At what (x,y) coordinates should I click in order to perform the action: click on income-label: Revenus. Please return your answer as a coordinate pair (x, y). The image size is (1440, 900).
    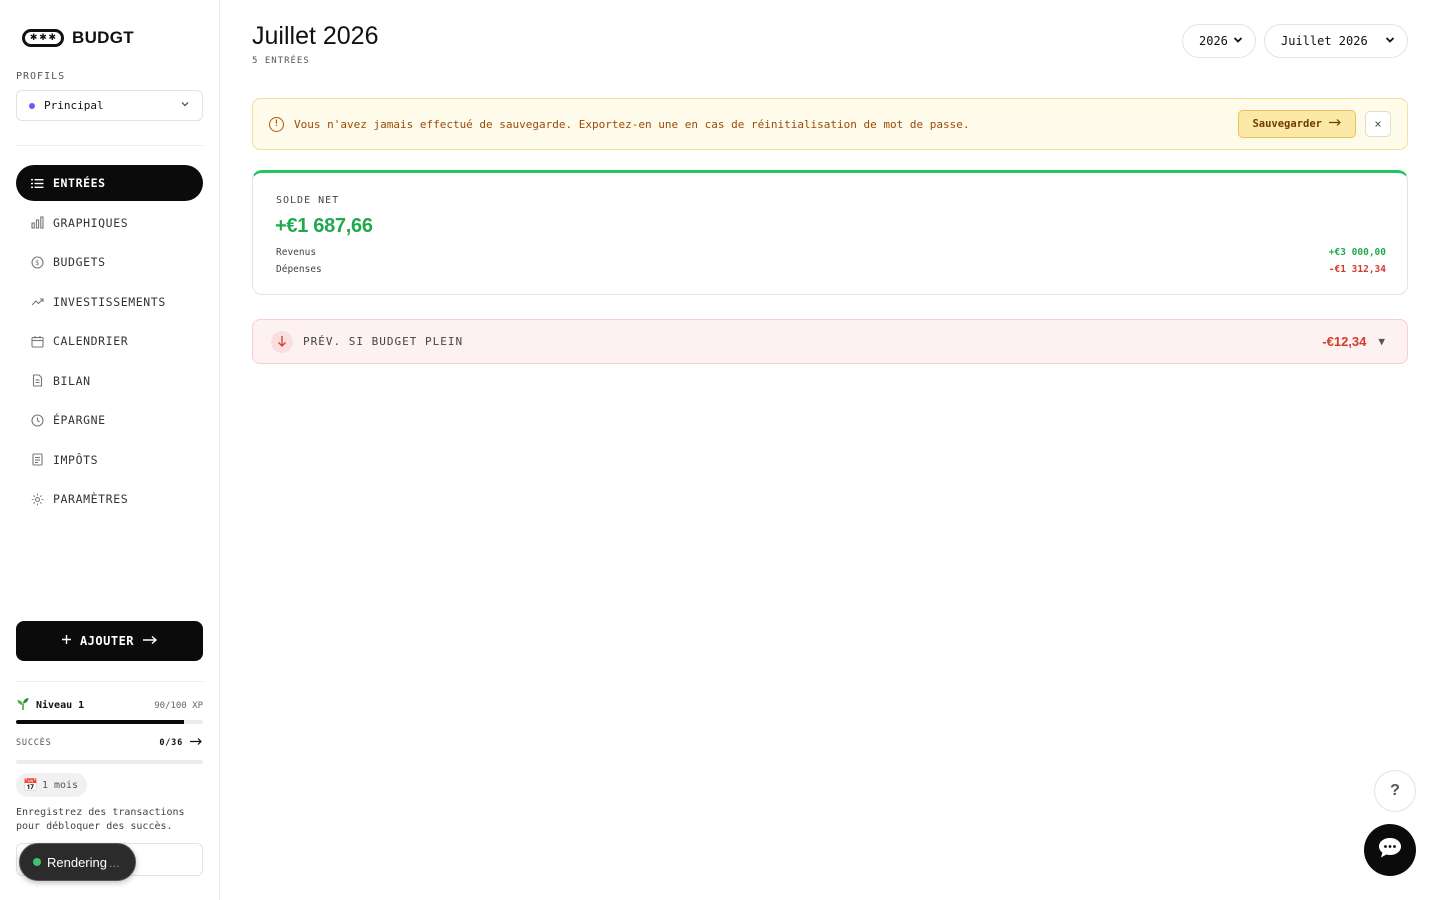
    Looking at the image, I should click on (296, 252).